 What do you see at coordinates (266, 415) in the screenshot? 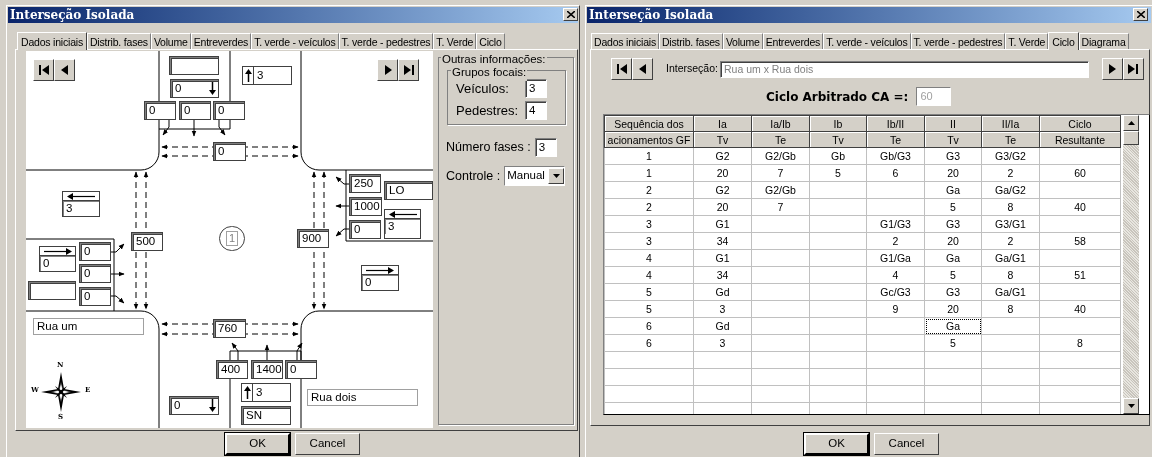
I see `input-field: SN` at bounding box center [266, 415].